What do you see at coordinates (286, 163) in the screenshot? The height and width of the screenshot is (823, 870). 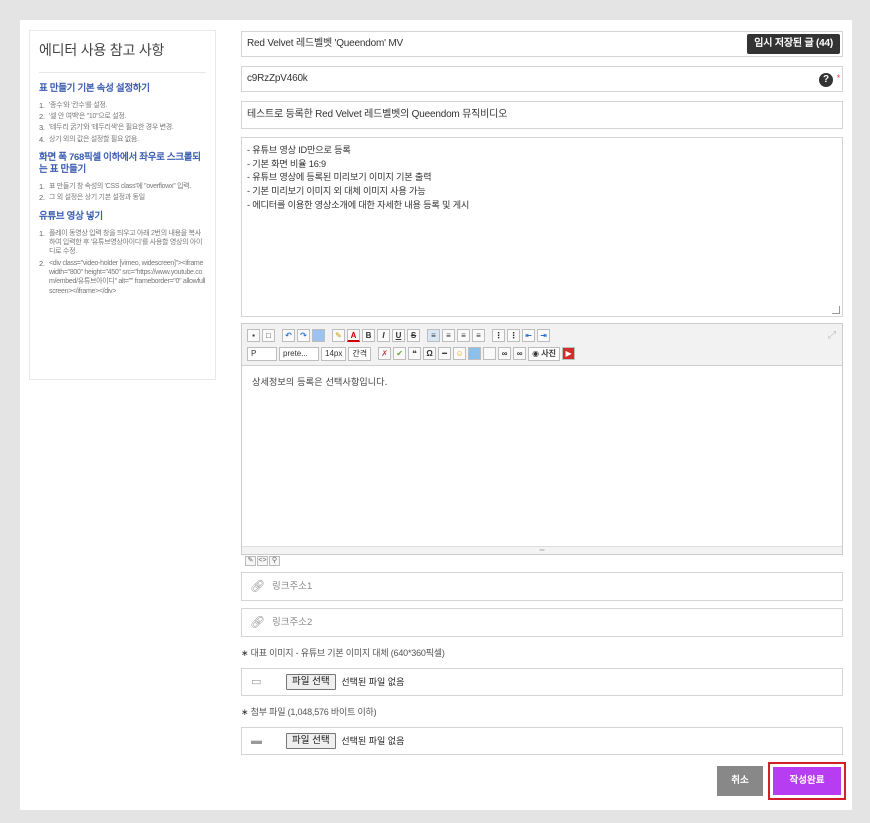 I see `desc-line: - 기본 화면 비율 16:9` at bounding box center [286, 163].